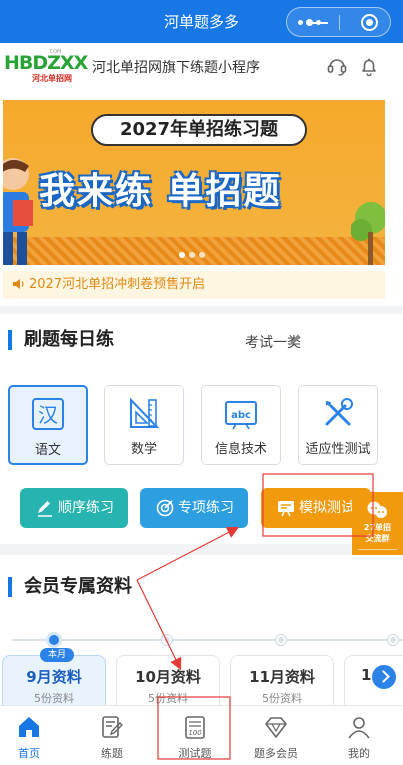  I want to click on sequential-practice-button: 顺序练习, so click(74, 508).